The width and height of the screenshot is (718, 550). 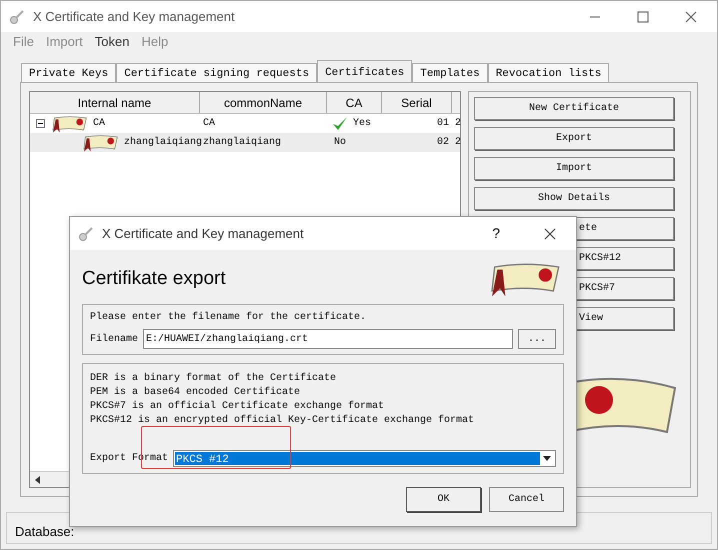 I want to click on column-header: CA, so click(x=354, y=102).